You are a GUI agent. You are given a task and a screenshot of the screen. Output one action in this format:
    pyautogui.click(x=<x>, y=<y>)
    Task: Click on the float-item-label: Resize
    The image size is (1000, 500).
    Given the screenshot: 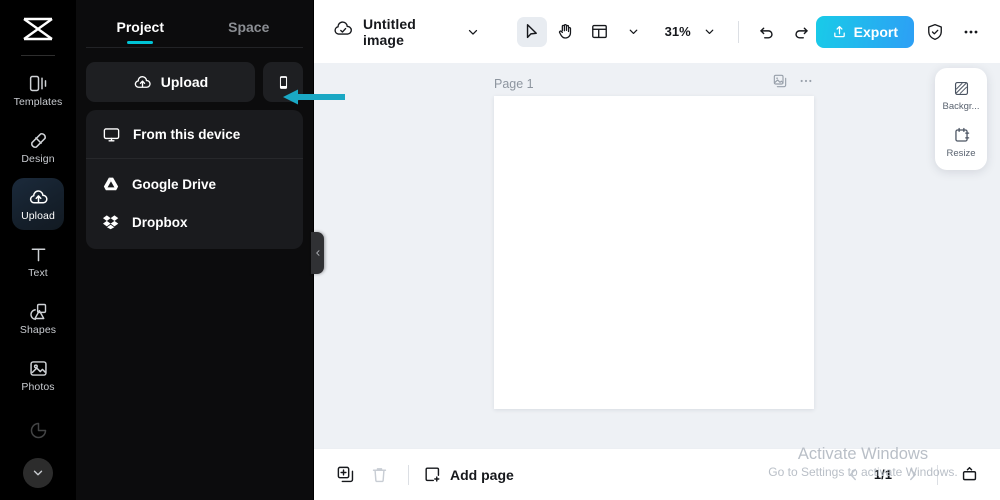 What is the action you would take?
    pyautogui.click(x=961, y=153)
    